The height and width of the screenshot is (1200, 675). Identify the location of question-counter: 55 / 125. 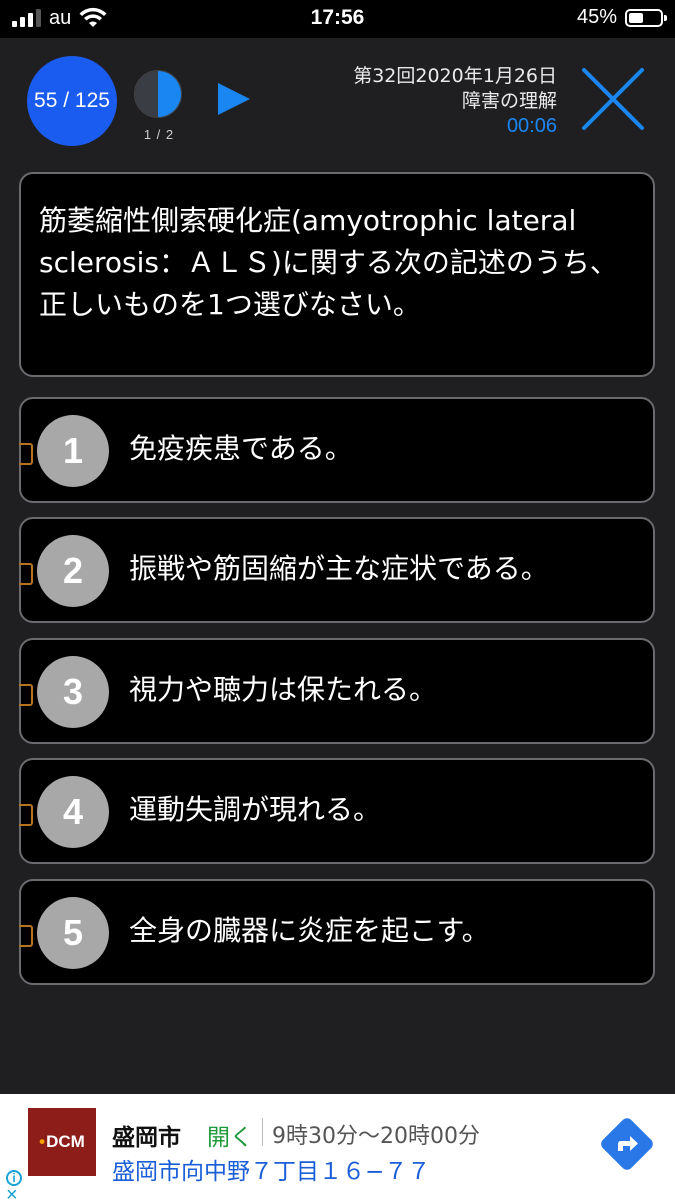
(72, 101).